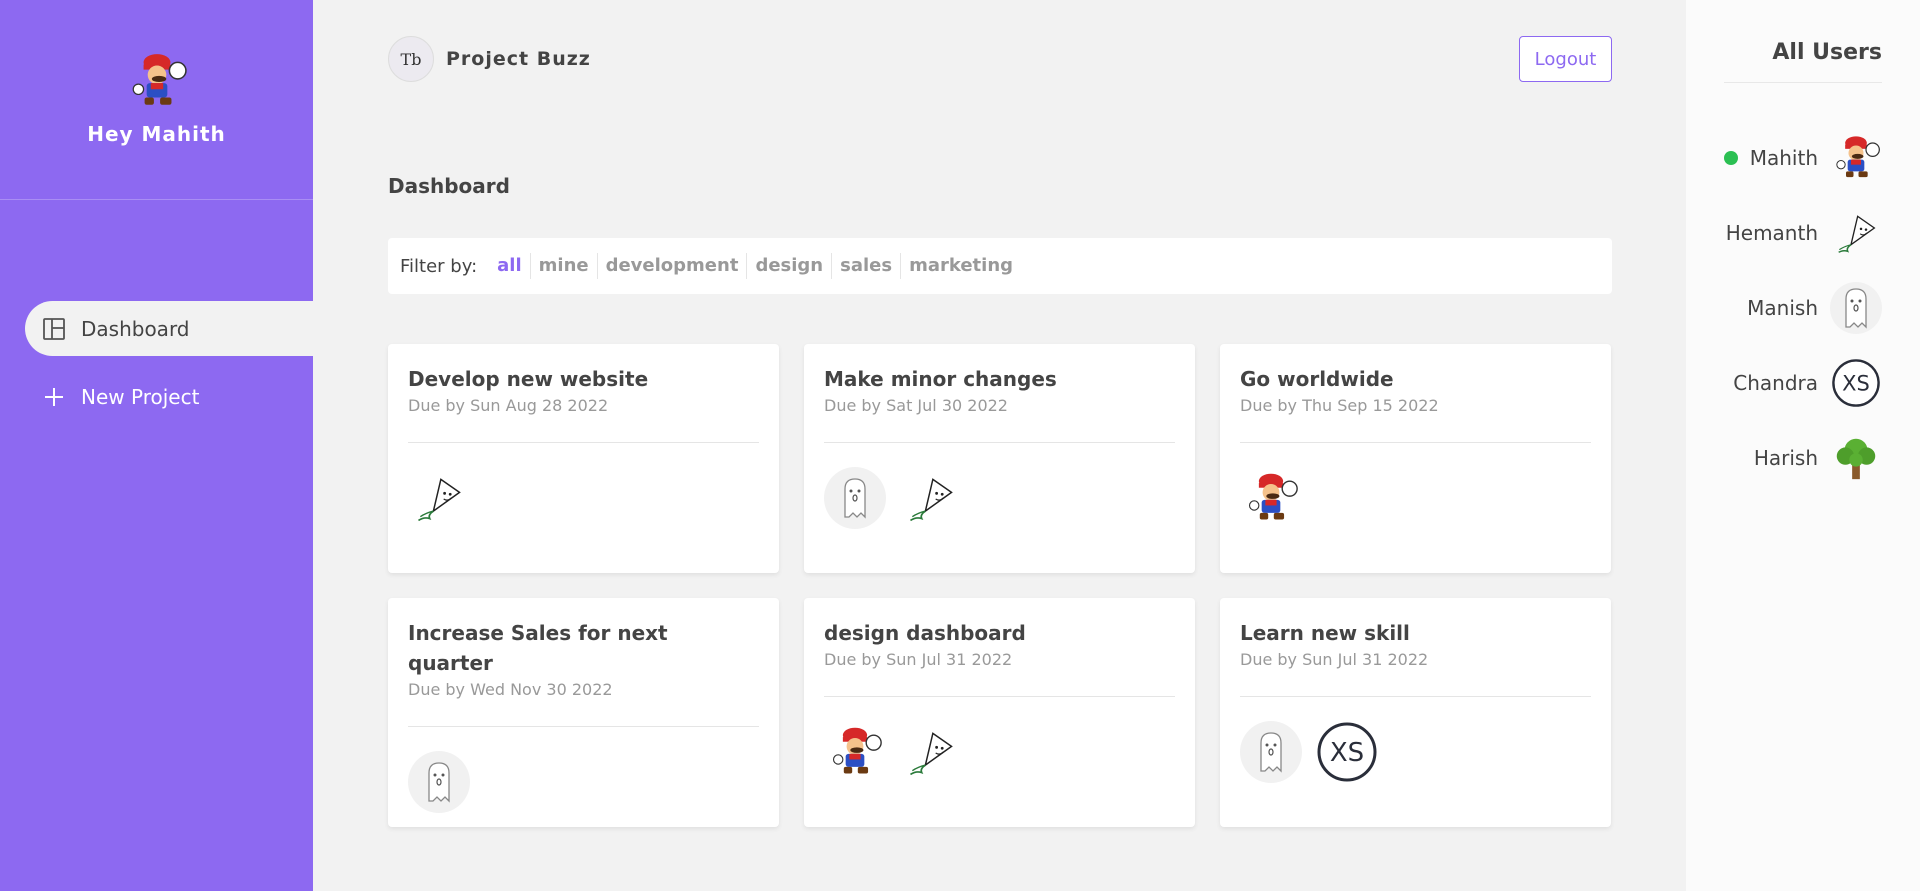  What do you see at coordinates (673, 266) in the screenshot?
I see `filter-development: development` at bounding box center [673, 266].